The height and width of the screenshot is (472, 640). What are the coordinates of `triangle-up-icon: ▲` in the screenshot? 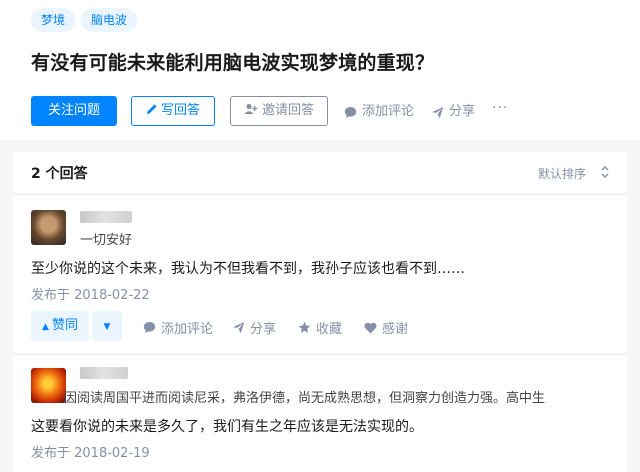 It's located at (45, 327).